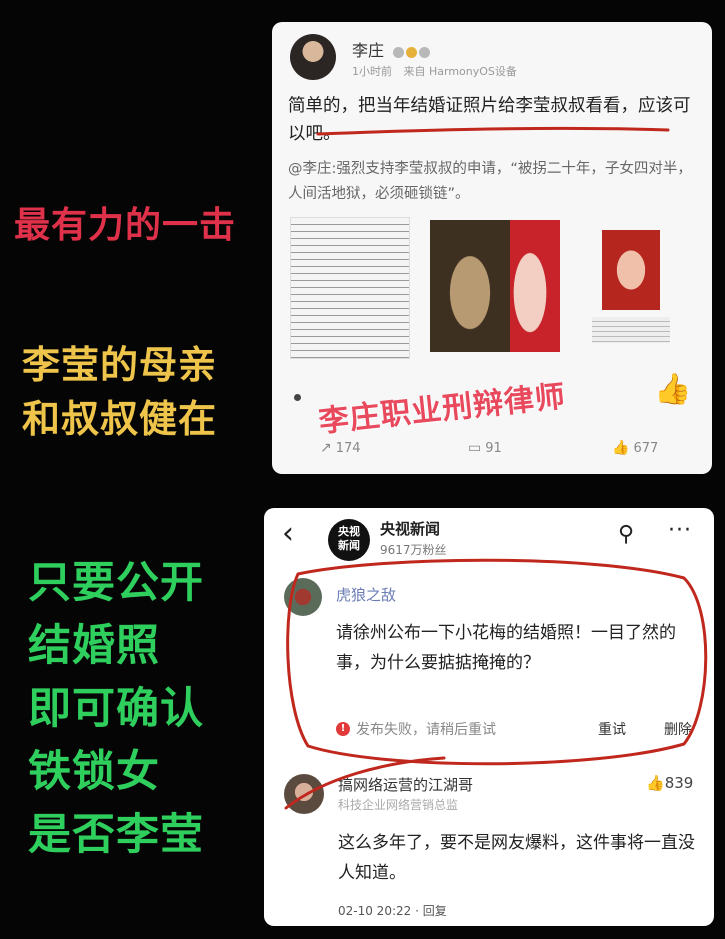 The height and width of the screenshot is (939, 725). What do you see at coordinates (116, 835) in the screenshot?
I see `caption-line: 是否李莹` at bounding box center [116, 835].